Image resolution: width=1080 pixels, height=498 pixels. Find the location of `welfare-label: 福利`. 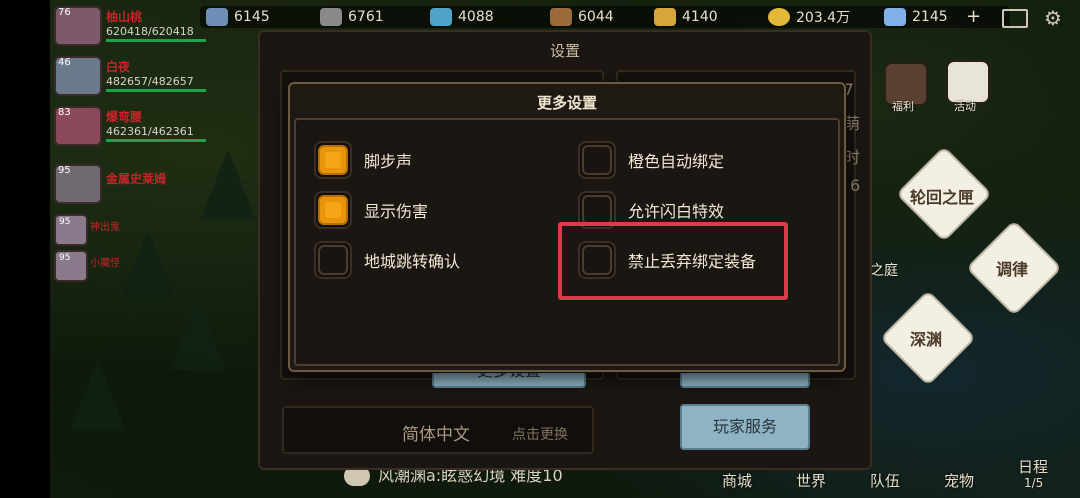

welfare-label: 福利 is located at coordinates (903, 106).